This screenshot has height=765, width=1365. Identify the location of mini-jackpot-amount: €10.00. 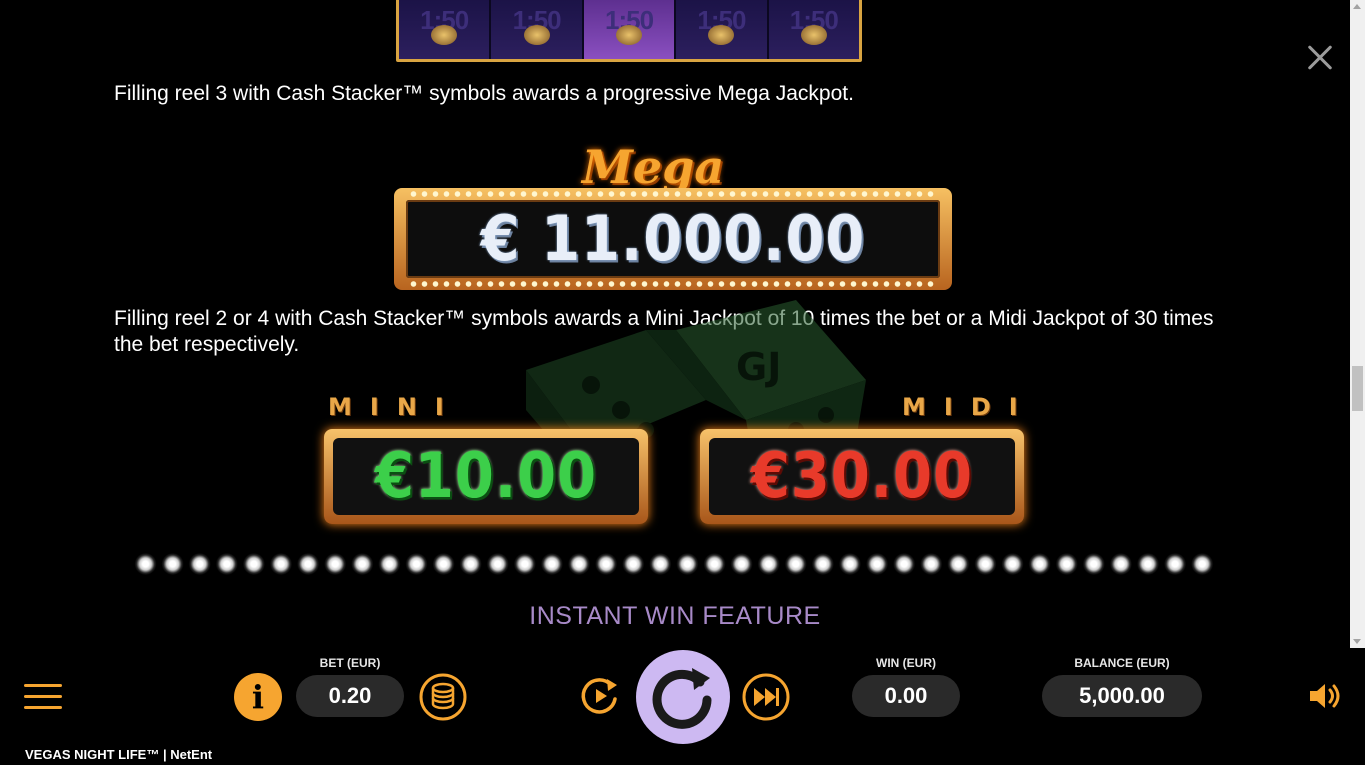
(486, 476).